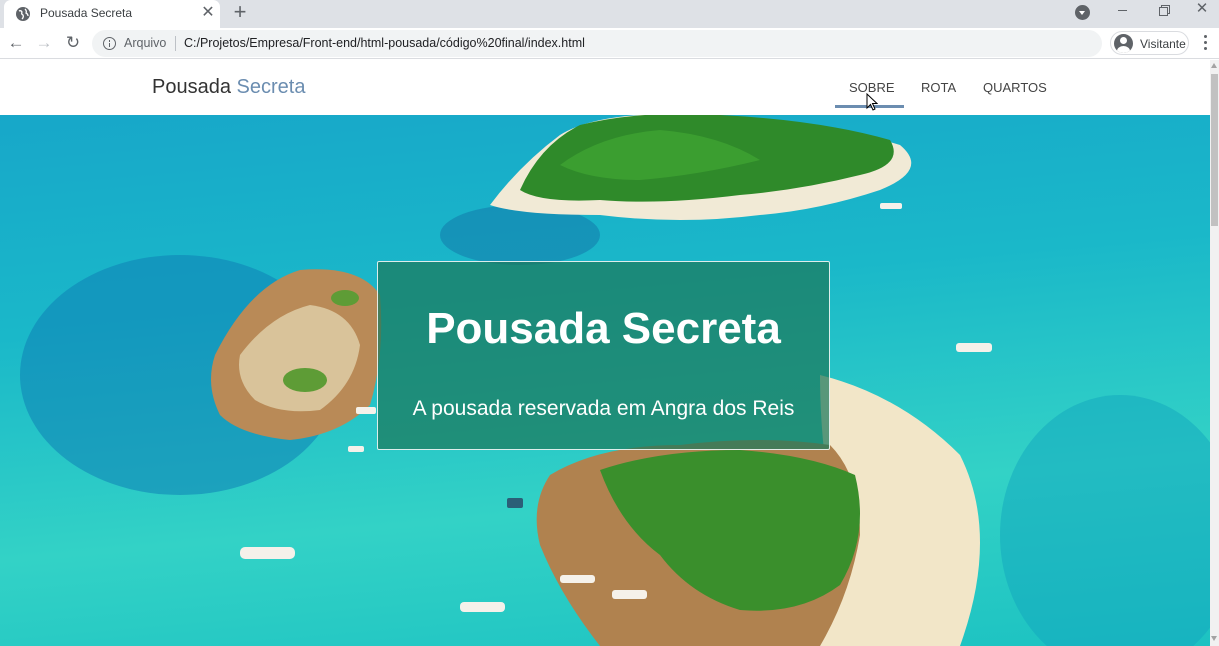  Describe the element at coordinates (1082, 12) in the screenshot. I see `tab-search-icon` at that location.